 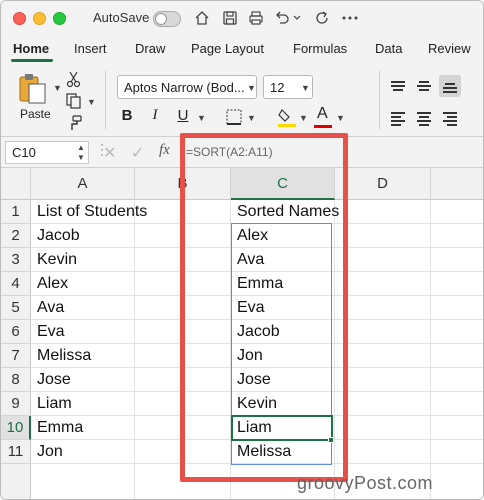 I want to click on tab-formulas: Formulas, so click(x=320, y=48).